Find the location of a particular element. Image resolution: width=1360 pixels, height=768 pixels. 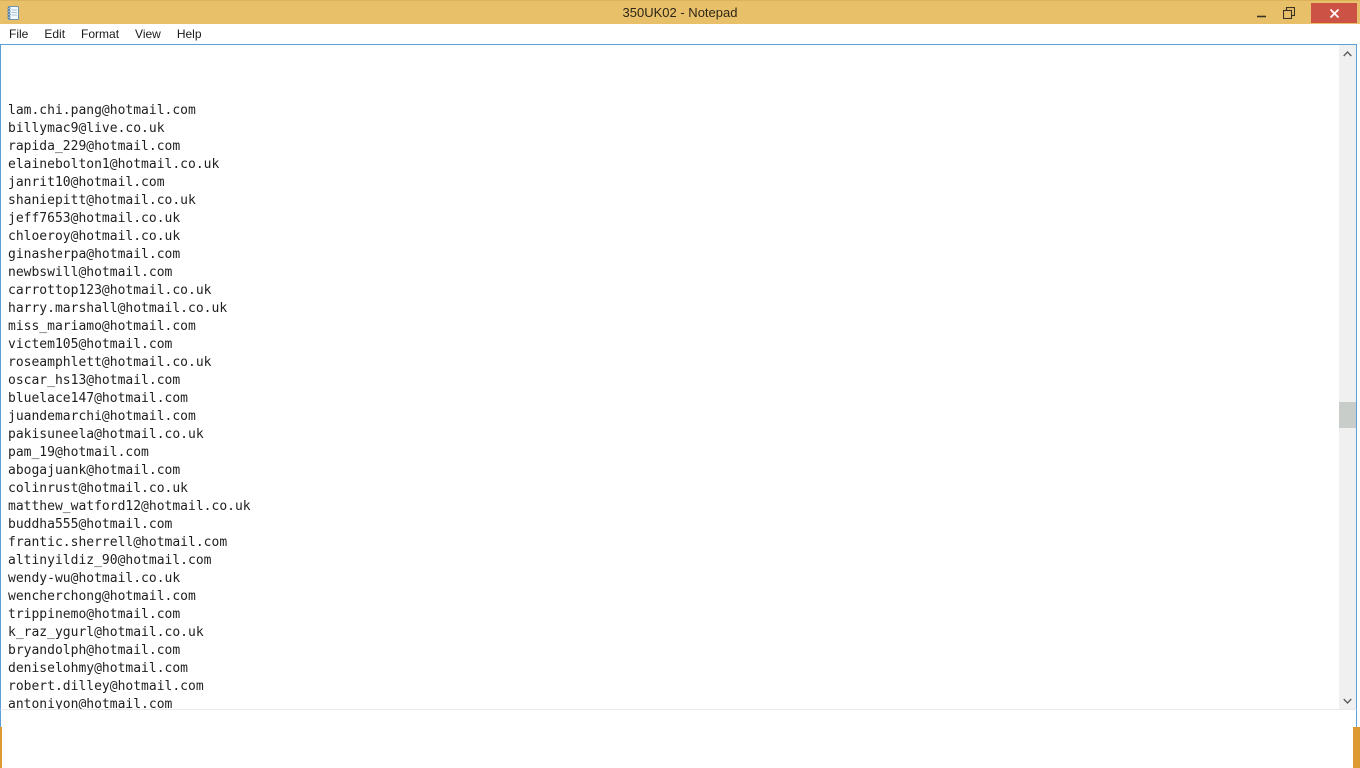

restore-button is located at coordinates (1289, 13).